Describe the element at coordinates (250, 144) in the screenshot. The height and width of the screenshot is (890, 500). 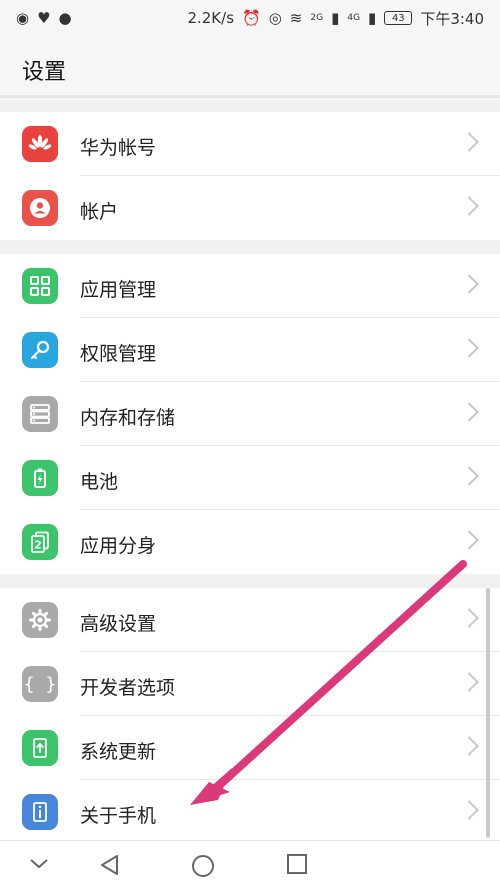
I see `settings-item-huawei-account: 华为帐号` at that location.